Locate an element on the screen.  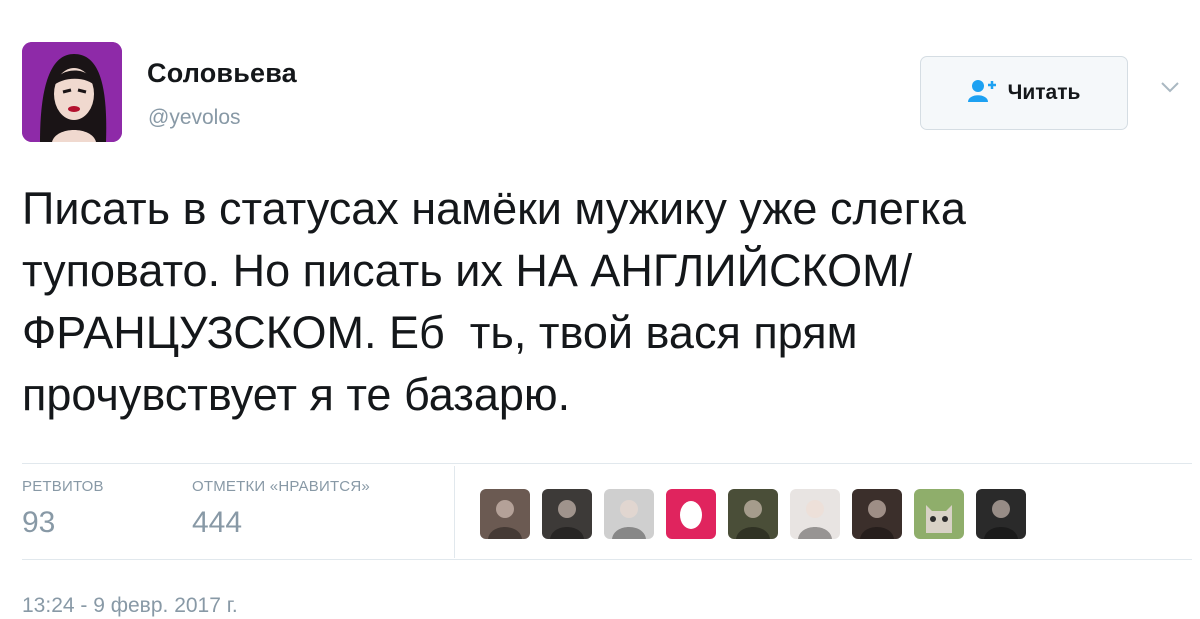
chevron-down-icon is located at coordinates (1170, 89).